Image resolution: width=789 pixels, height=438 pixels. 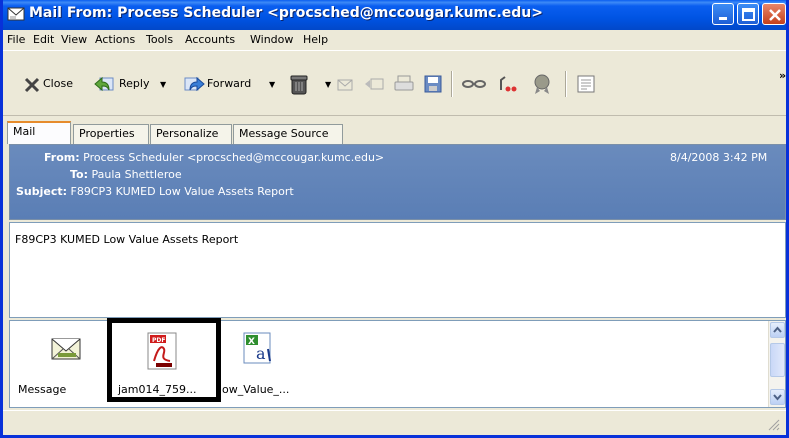 I want to click on from-label: From:, so click(x=62, y=157).